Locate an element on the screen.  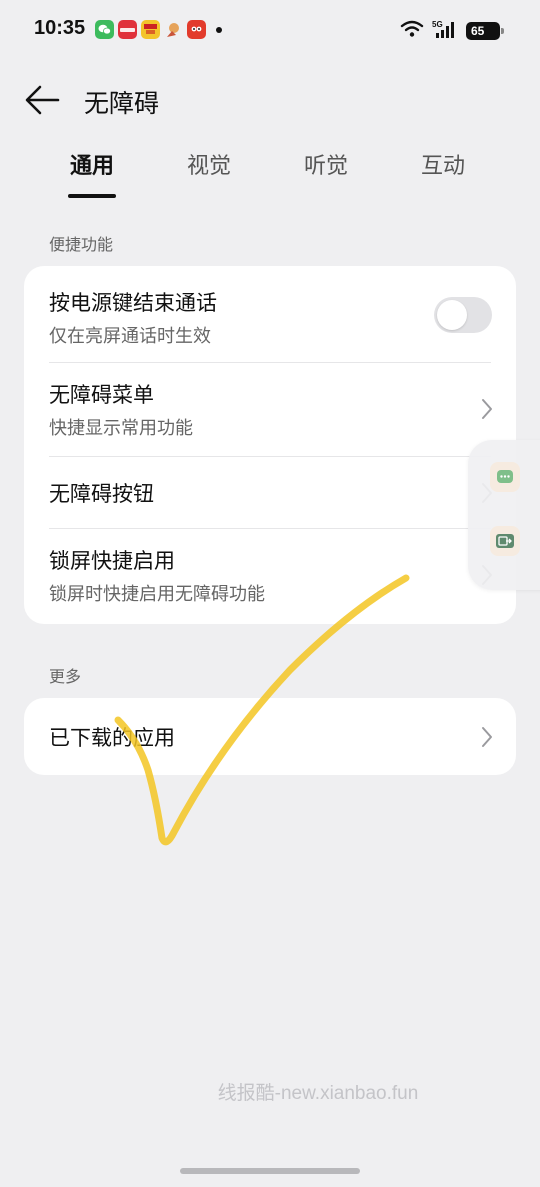
power-key-end-call-toggle is located at coordinates (463, 315).